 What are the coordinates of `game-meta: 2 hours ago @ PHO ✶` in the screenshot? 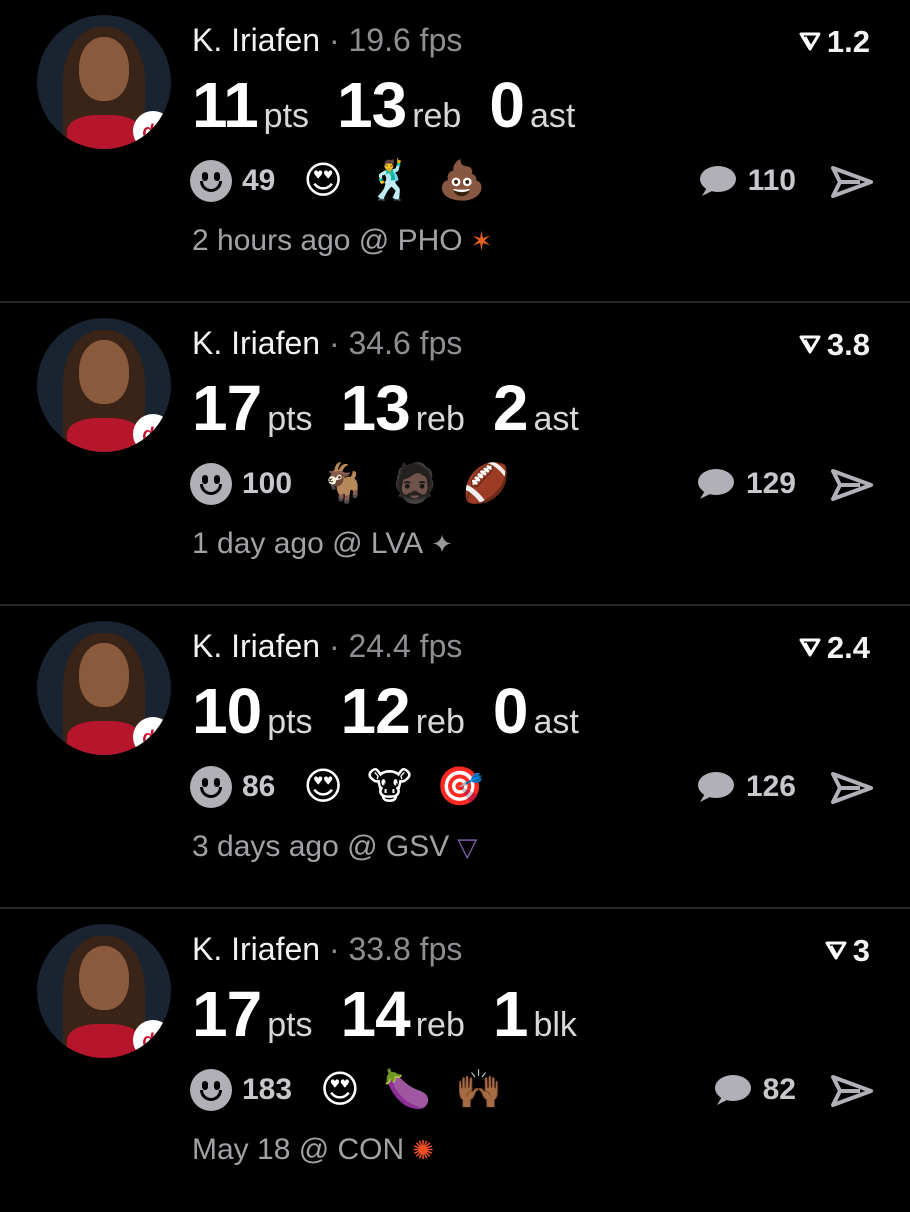 It's located at (342, 241).